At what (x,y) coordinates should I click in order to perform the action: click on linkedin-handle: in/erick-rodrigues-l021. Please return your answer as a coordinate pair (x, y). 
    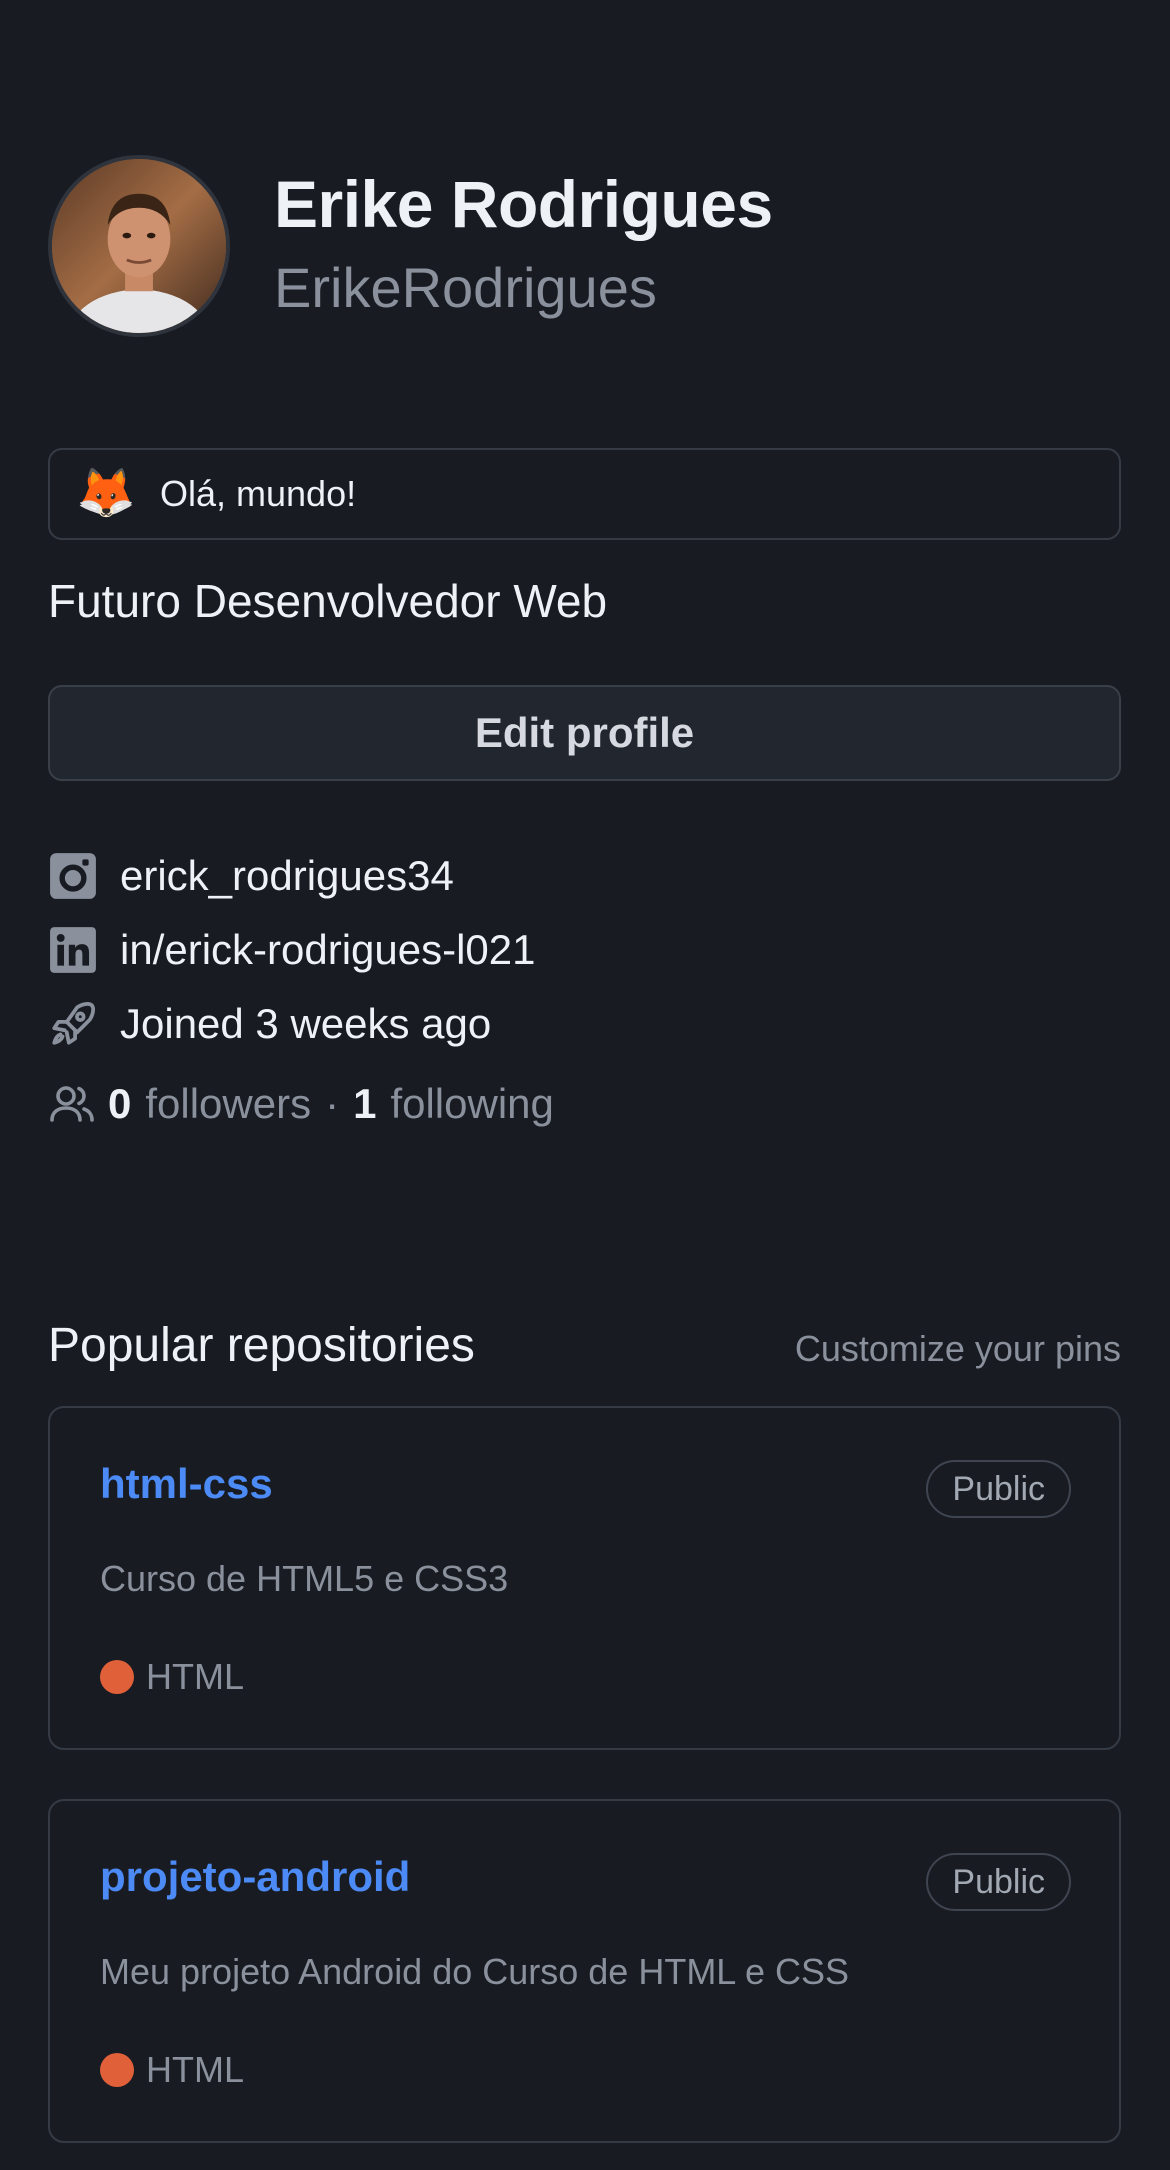
    Looking at the image, I should click on (328, 949).